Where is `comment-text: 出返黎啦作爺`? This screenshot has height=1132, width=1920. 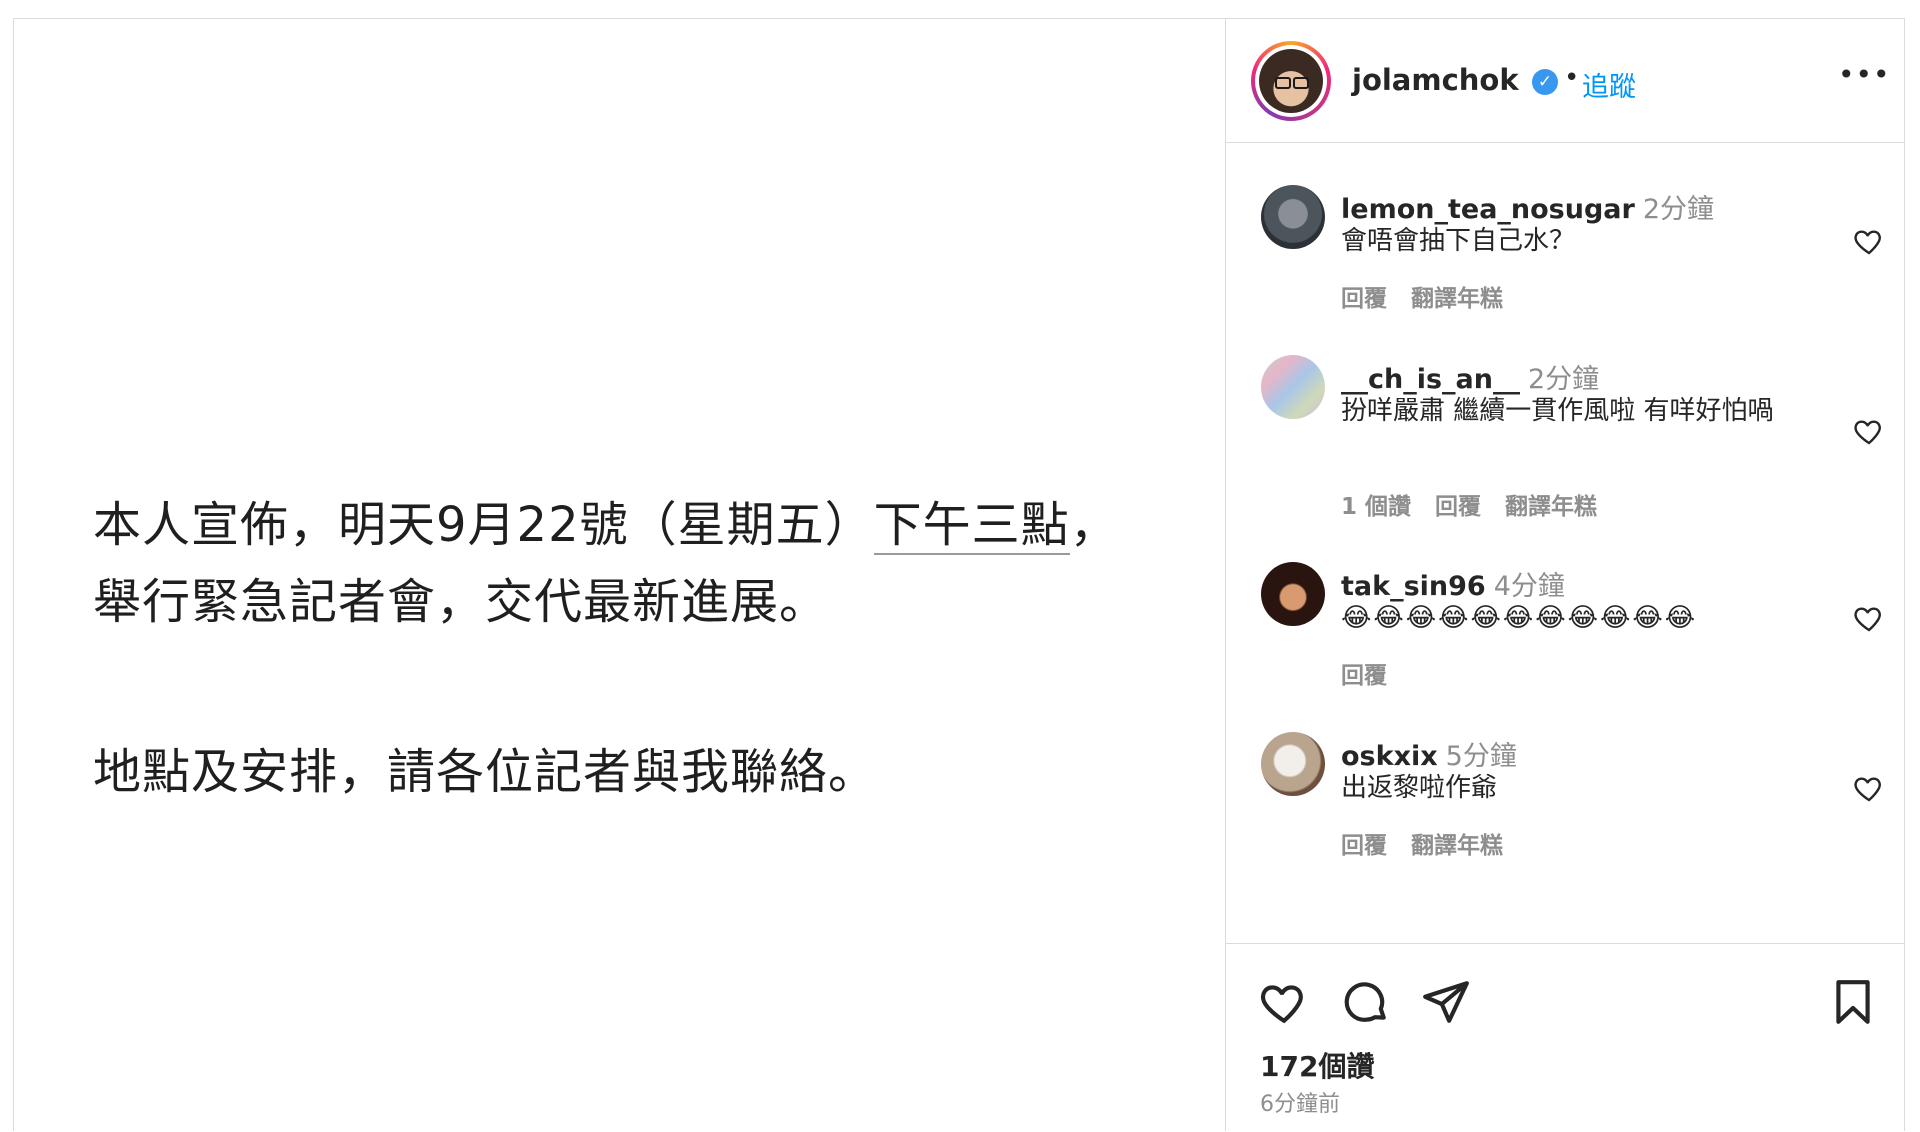 comment-text: 出返黎啦作爺 is located at coordinates (1419, 788).